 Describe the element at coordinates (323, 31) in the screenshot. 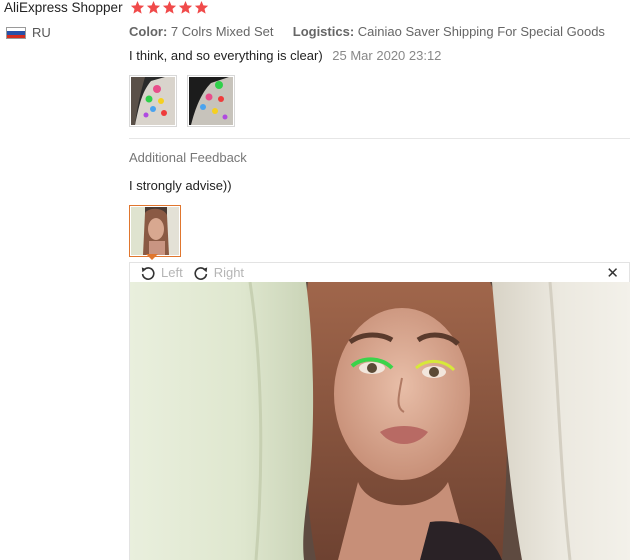

I see `logistics-label: Logistics:` at that location.